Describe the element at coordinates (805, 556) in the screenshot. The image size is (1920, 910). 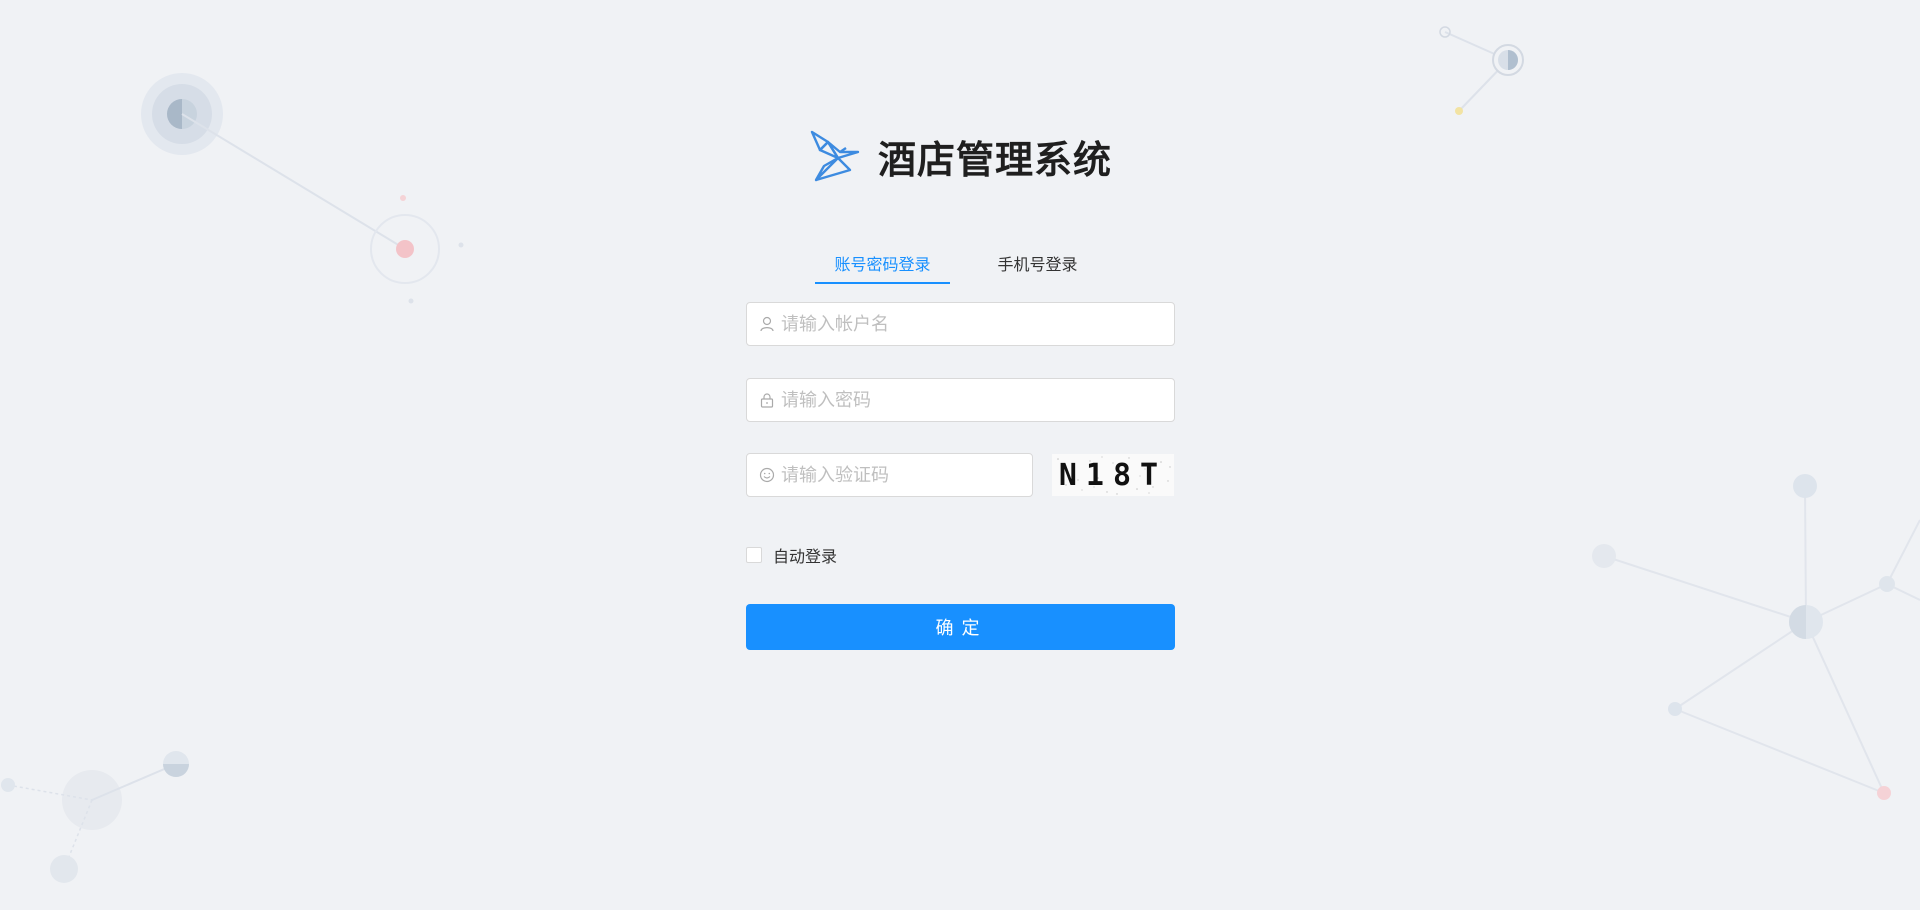
I see `auto-login-label: 自动登录` at that location.